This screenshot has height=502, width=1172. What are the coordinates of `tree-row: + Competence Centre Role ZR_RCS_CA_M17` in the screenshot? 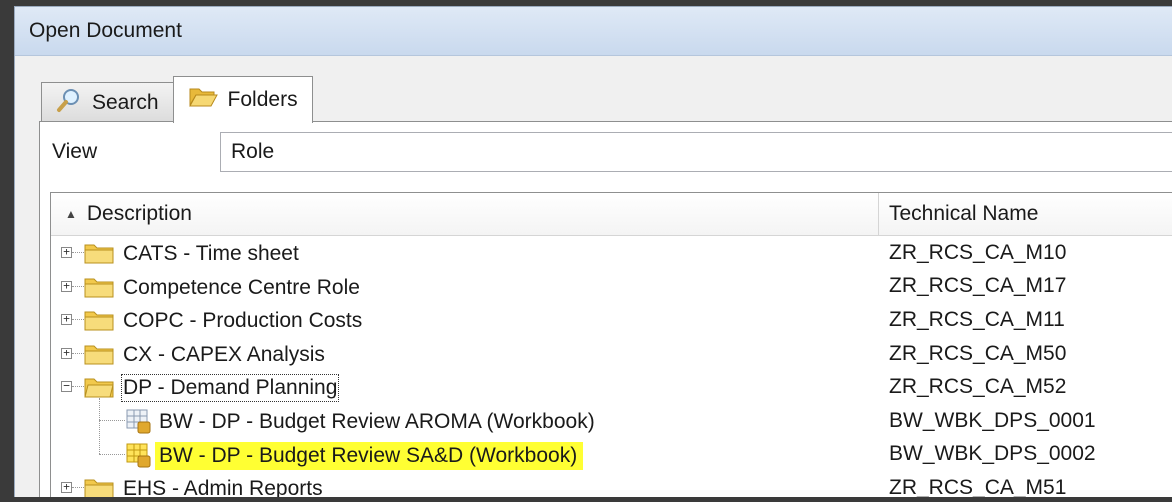 It's located at (611, 287).